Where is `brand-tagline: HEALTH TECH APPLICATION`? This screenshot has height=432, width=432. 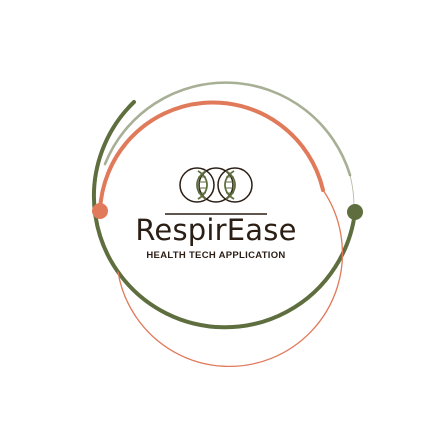 brand-tagline: HEALTH TECH APPLICATION is located at coordinates (216, 255).